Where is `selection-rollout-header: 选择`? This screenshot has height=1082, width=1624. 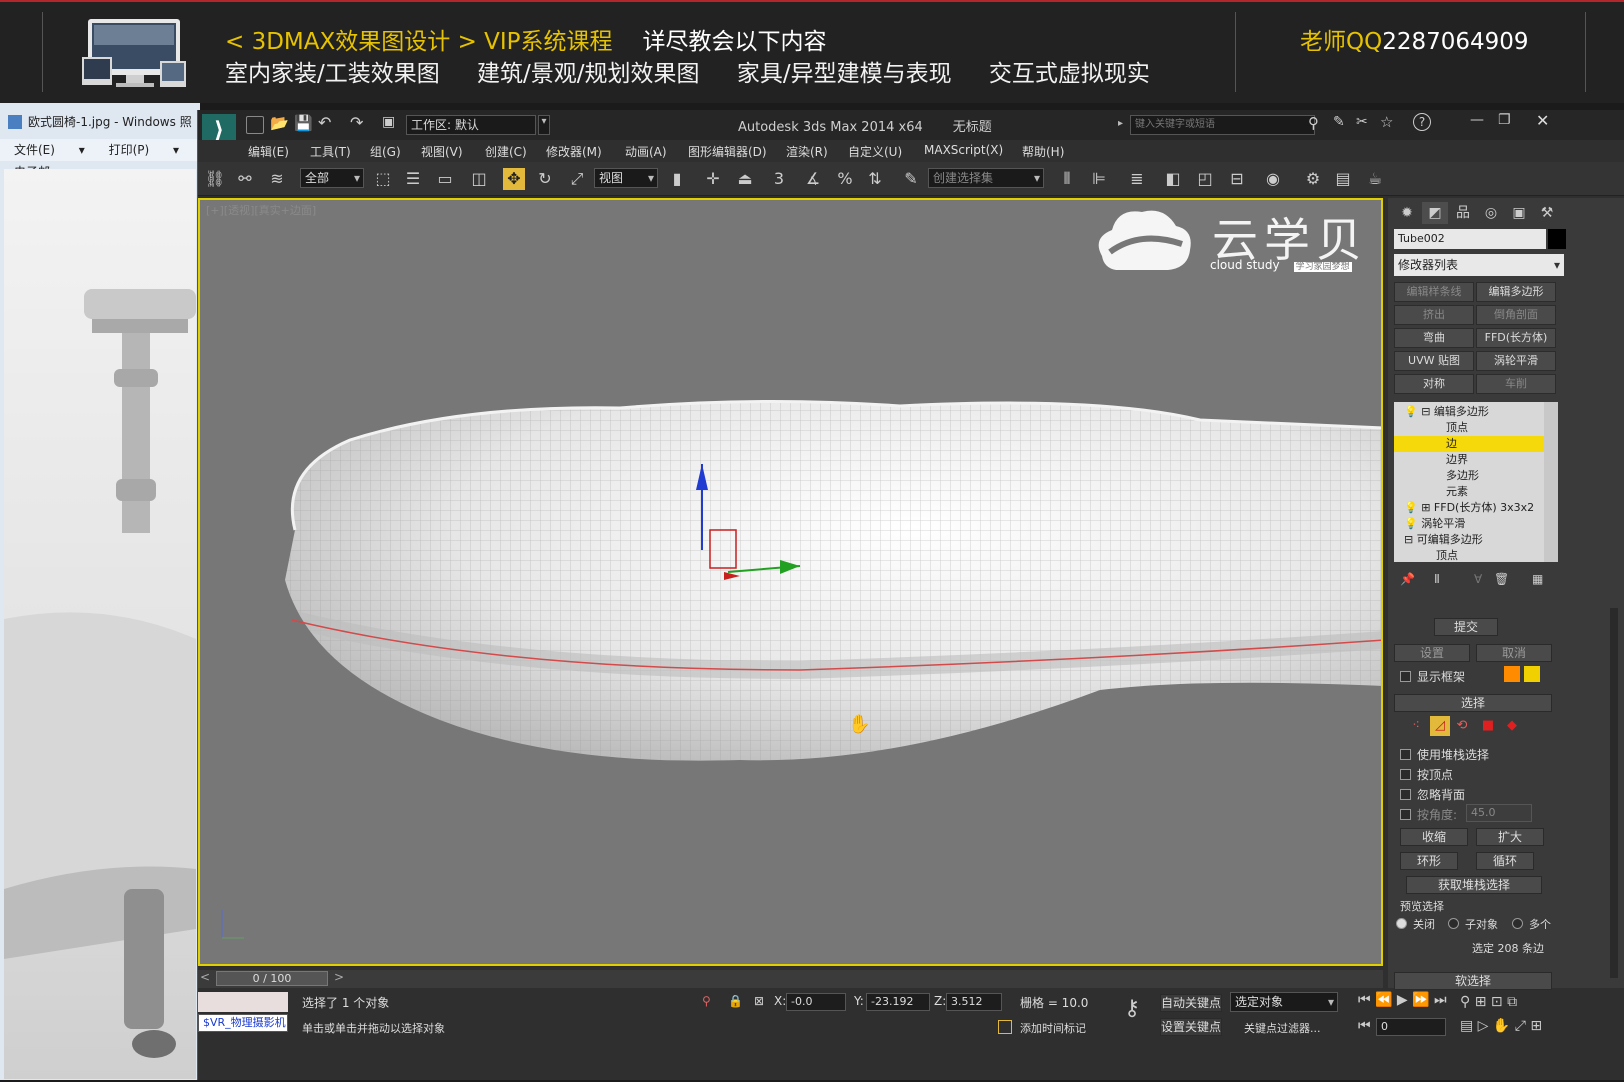 selection-rollout-header: 选择 is located at coordinates (1473, 703).